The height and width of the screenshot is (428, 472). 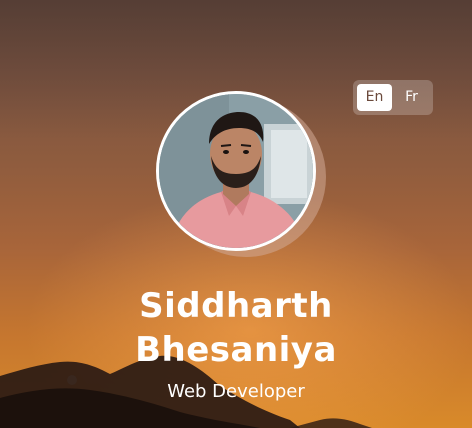 What do you see at coordinates (374, 97) in the screenshot?
I see `language-option-en: En` at bounding box center [374, 97].